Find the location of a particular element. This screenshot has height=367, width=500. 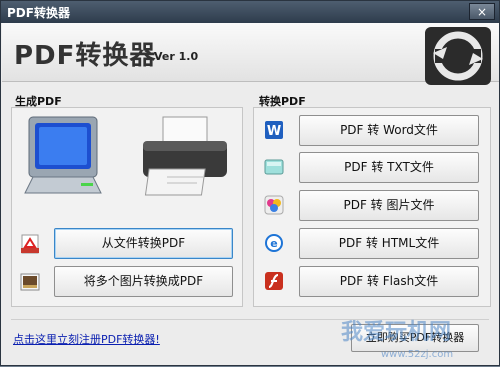

word-icon: W is located at coordinates (274, 130).